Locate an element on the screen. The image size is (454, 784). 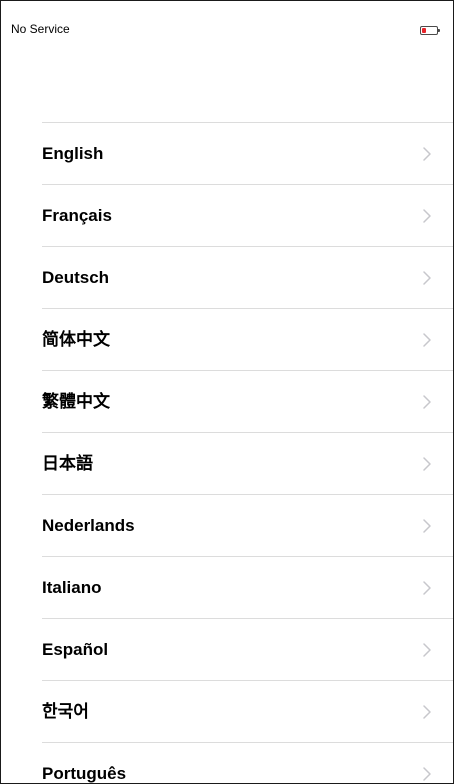
language-label: Deutsch is located at coordinates (76, 277).